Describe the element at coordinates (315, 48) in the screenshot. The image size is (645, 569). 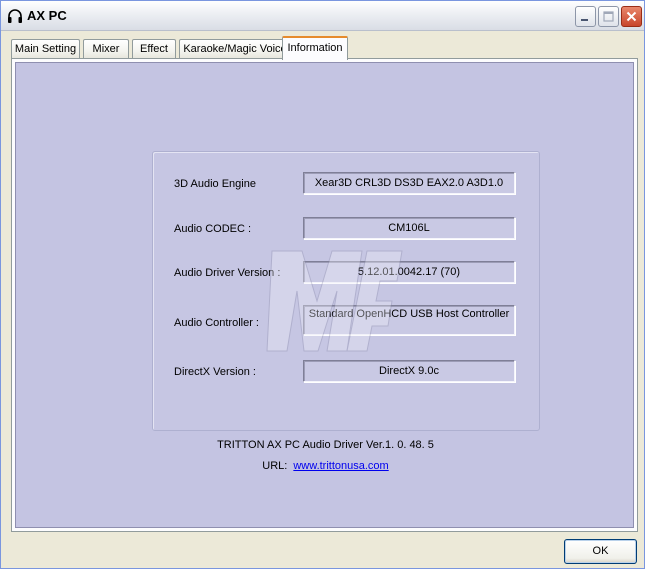
I see `tab-information: Information` at that location.